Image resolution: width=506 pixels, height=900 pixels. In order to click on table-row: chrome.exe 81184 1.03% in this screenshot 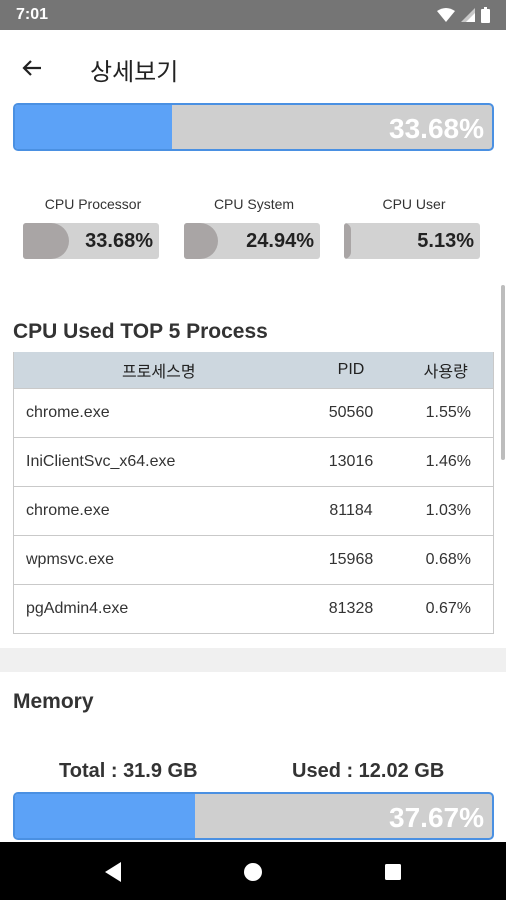, I will do `click(253, 510)`.